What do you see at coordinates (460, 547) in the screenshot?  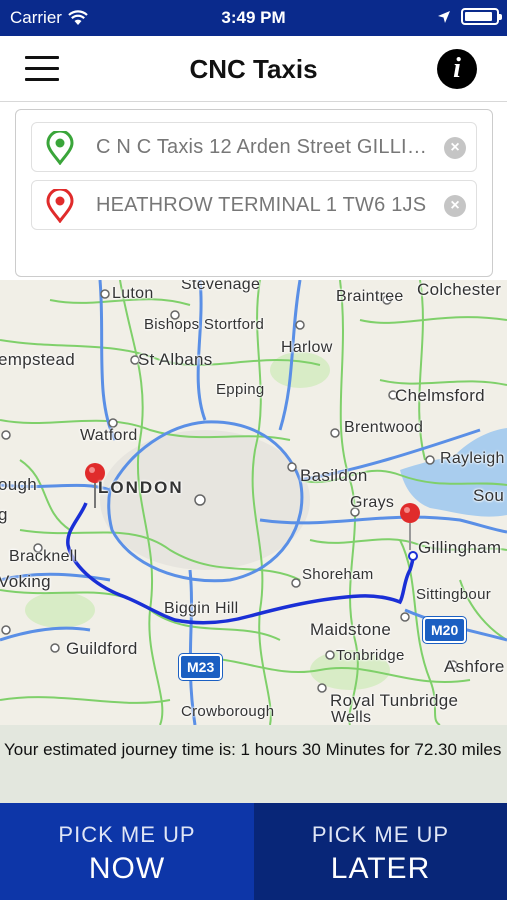 I see `map-label-gillingham: Gillingham` at bounding box center [460, 547].